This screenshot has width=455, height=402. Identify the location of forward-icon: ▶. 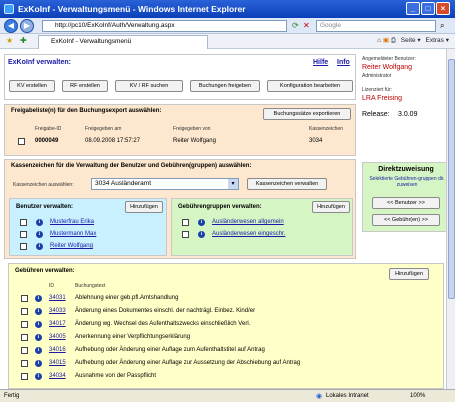
(27, 26).